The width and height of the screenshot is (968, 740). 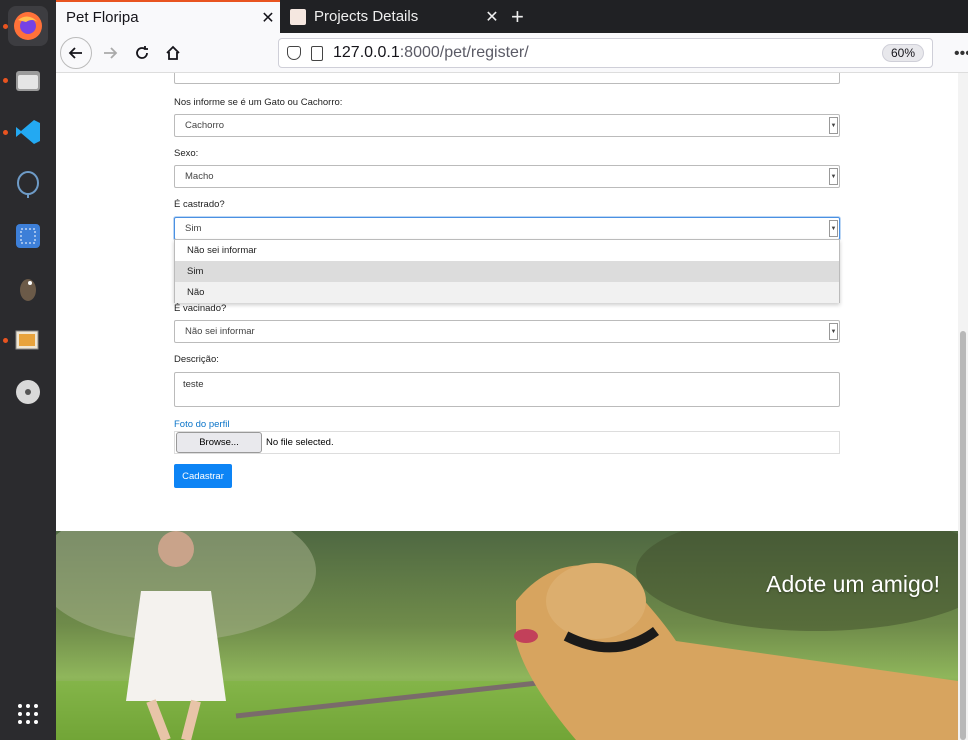 I want to click on page-scrollbar, so click(x=963, y=406).